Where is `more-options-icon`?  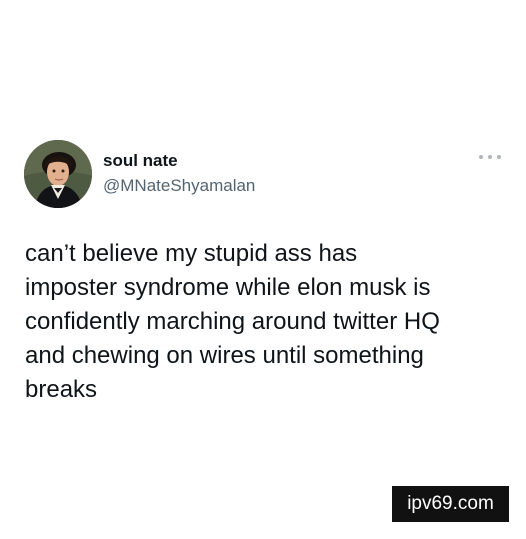
more-options-icon is located at coordinates (490, 157).